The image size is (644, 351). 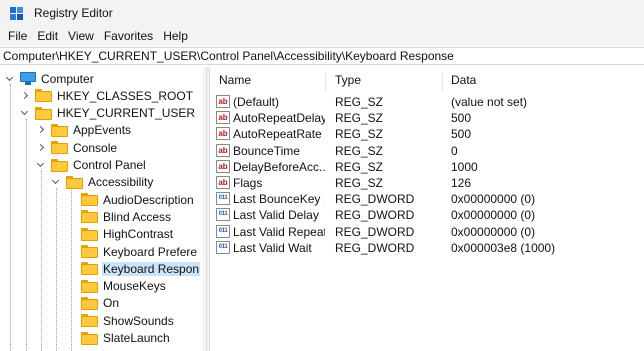 What do you see at coordinates (208, 209) in the screenshot?
I see `pane-splitter` at bounding box center [208, 209].